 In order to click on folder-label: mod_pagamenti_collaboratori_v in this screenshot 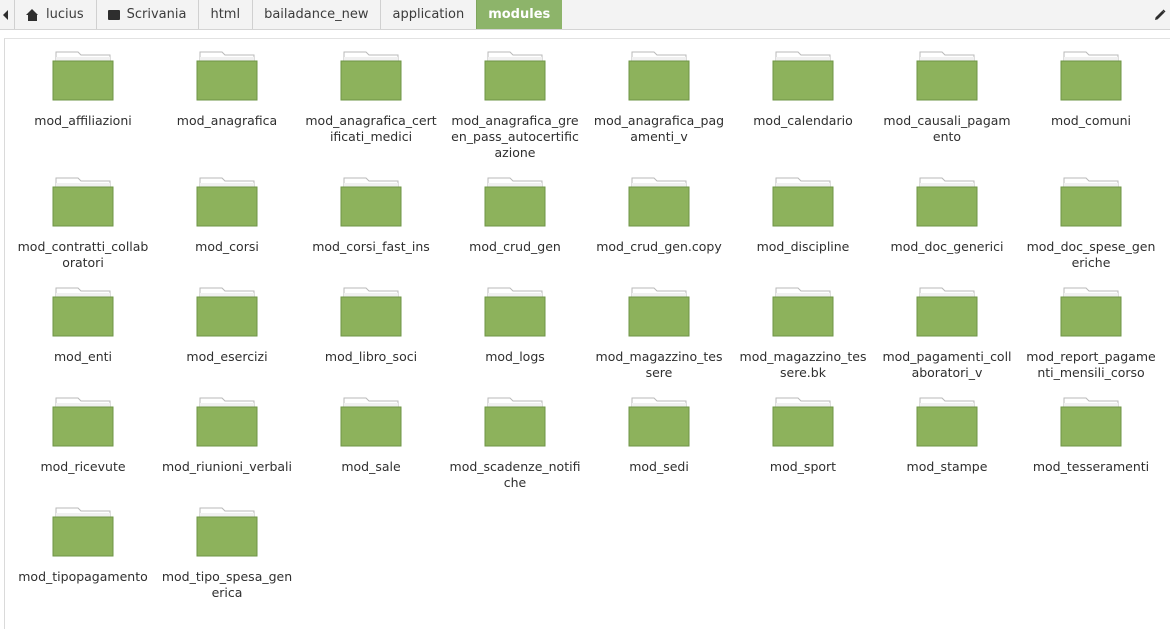, I will do `click(947, 364)`.